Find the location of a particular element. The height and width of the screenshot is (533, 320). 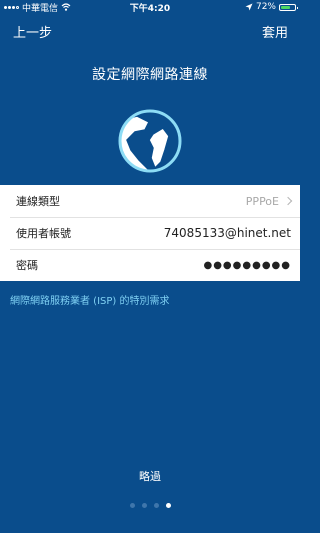

password-field: ●●●●●●●●● is located at coordinates (247, 265).